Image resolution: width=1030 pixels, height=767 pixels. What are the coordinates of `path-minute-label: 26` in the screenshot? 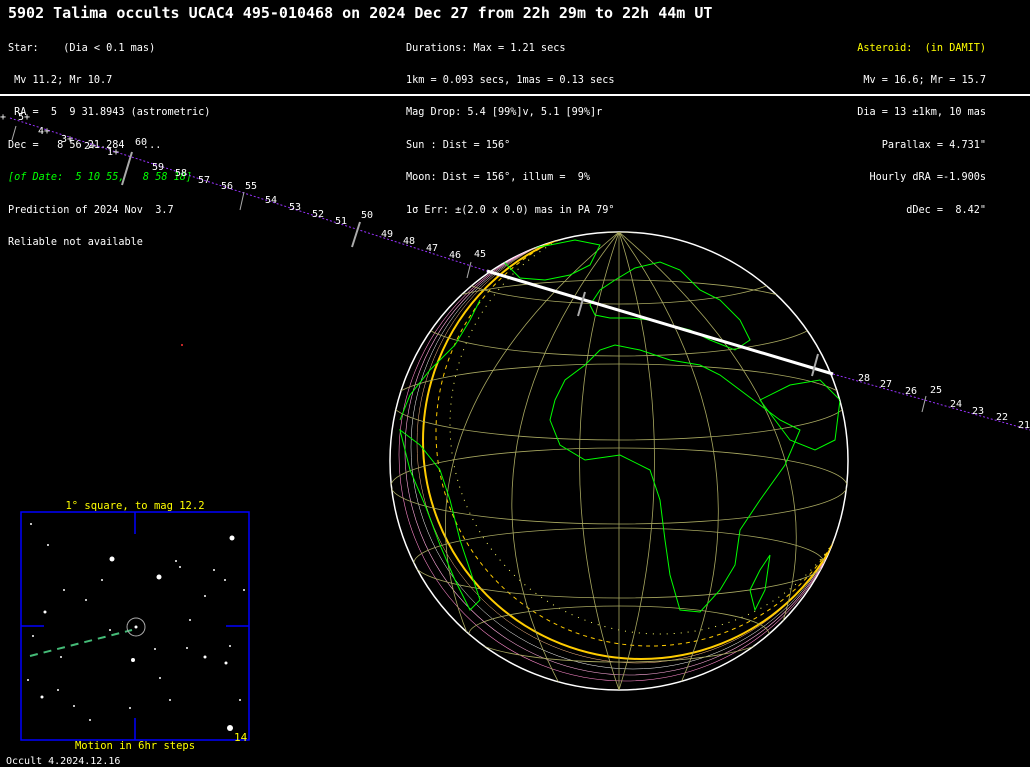 It's located at (911, 391).